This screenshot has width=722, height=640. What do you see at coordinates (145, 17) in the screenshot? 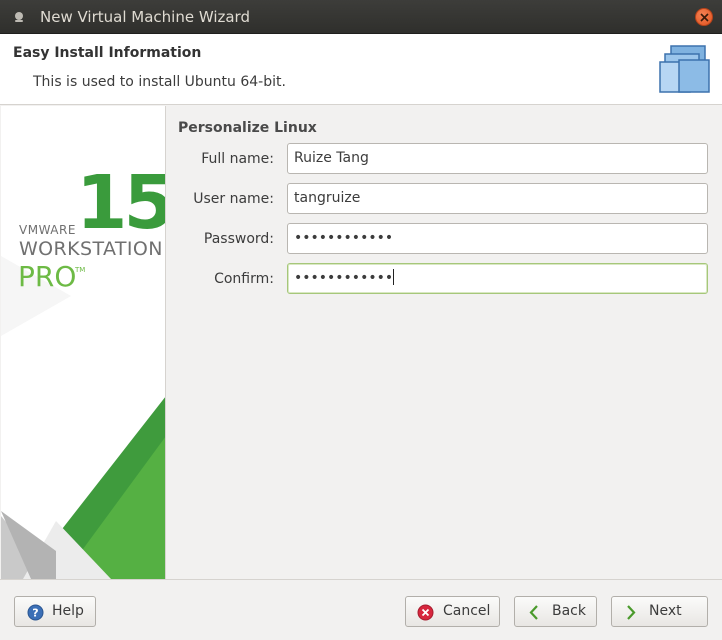
I see `window-title: New Virtual Machine Wizard` at bounding box center [145, 17].